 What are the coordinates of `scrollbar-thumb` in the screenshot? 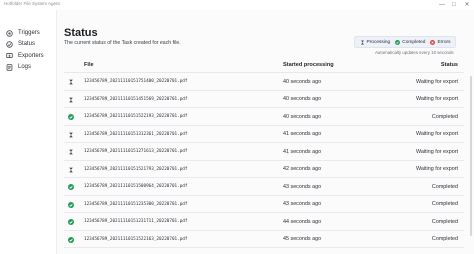 It's located at (471, 156).